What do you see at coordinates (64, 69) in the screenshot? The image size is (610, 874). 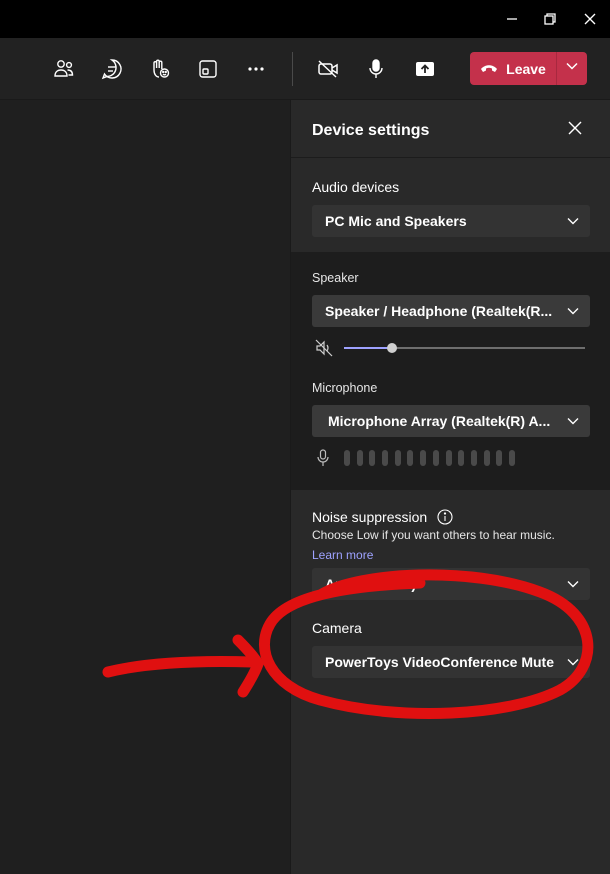 I see `people-icon` at bounding box center [64, 69].